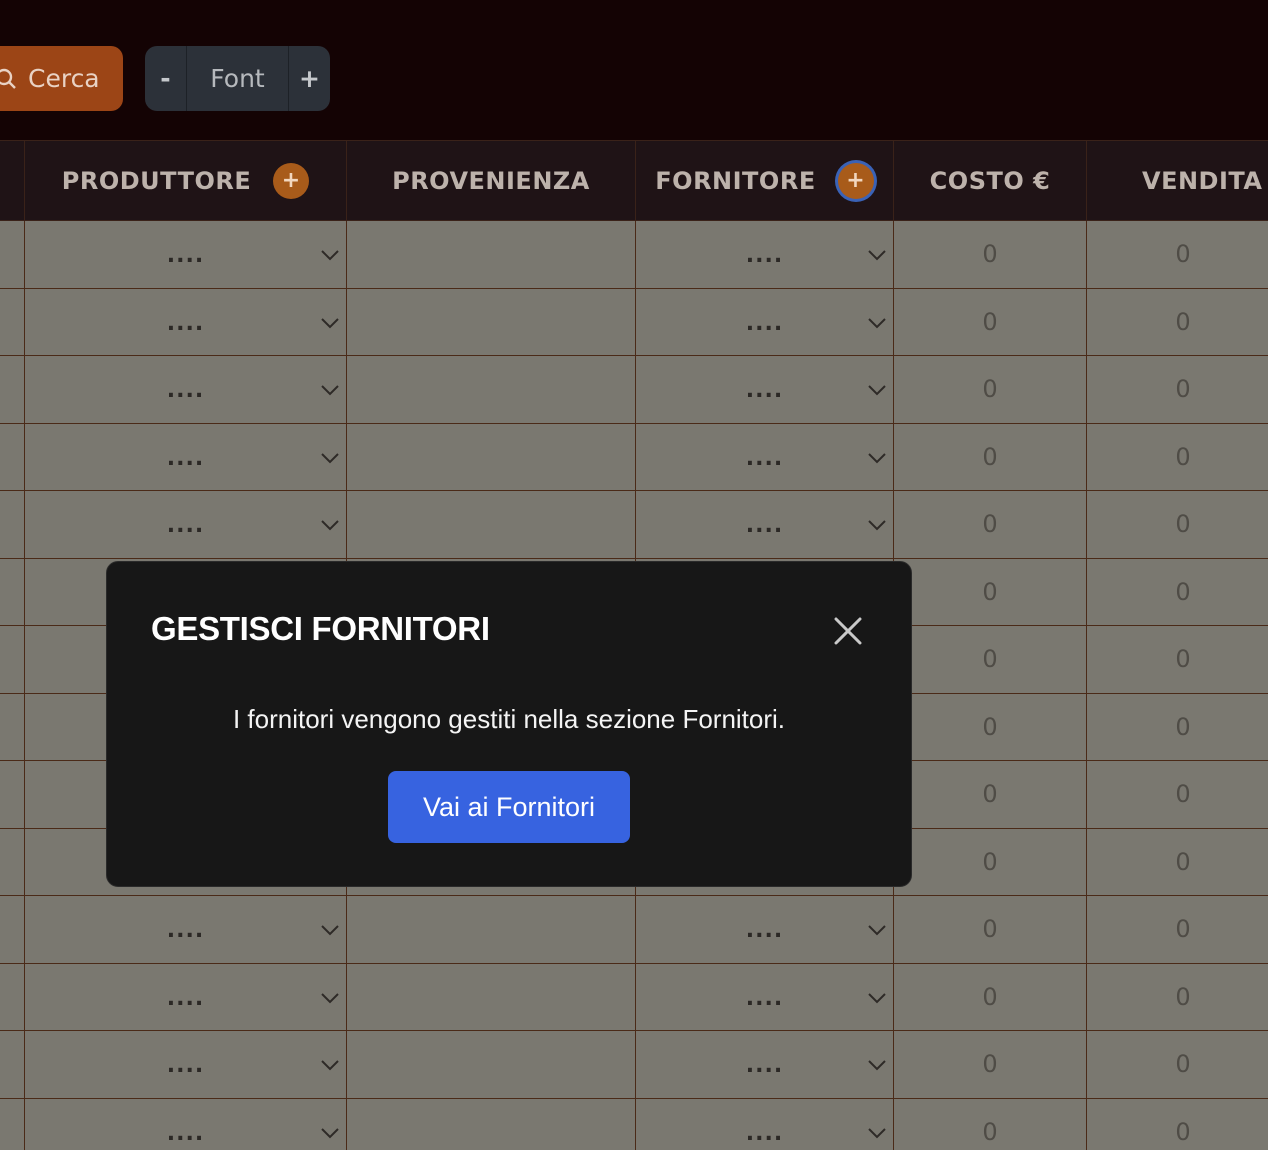 Image resolution: width=1268 pixels, height=1150 pixels. I want to click on header-provenienza: PROVENIENZA, so click(491, 180).